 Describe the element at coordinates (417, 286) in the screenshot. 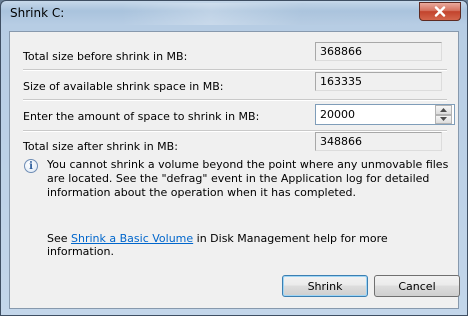

I see `cancel-button: Cancel` at that location.